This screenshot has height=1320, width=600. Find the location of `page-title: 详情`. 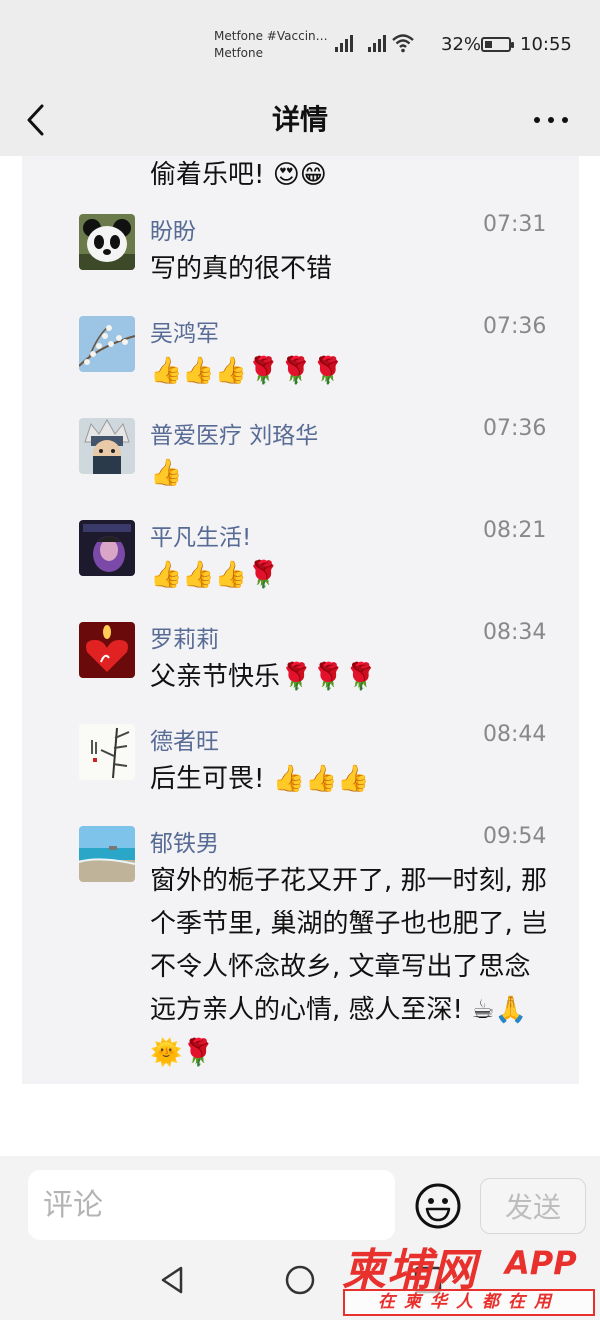

page-title: 详情 is located at coordinates (299, 119).